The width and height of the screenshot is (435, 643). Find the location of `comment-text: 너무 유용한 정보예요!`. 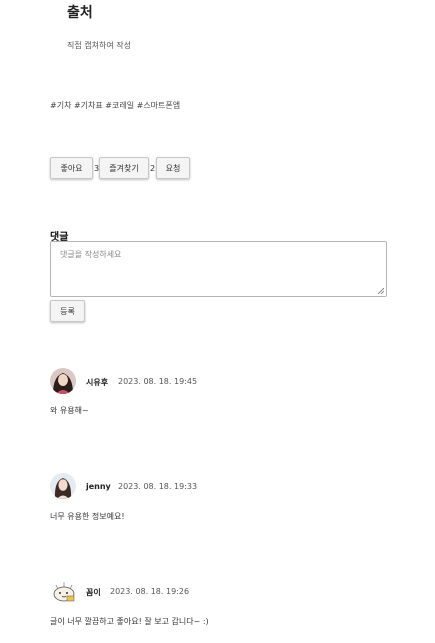

comment-text: 너무 유용한 정보예요! is located at coordinates (87, 516).